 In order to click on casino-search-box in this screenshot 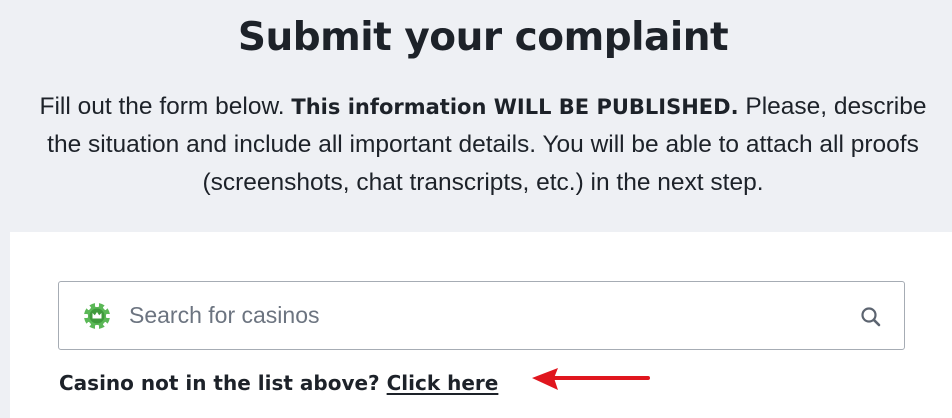, I will do `click(481, 315)`.